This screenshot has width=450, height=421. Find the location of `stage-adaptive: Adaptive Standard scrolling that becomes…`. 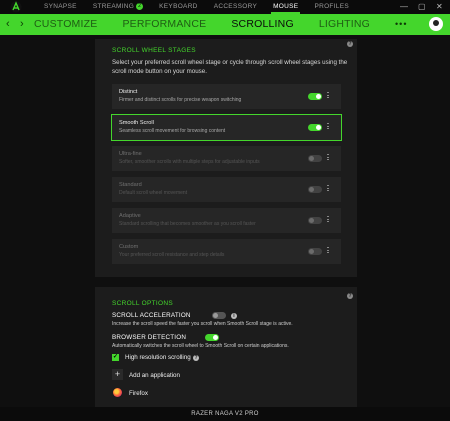

stage-adaptive: Adaptive Standard scrolling that becomes… is located at coordinates (226, 220).